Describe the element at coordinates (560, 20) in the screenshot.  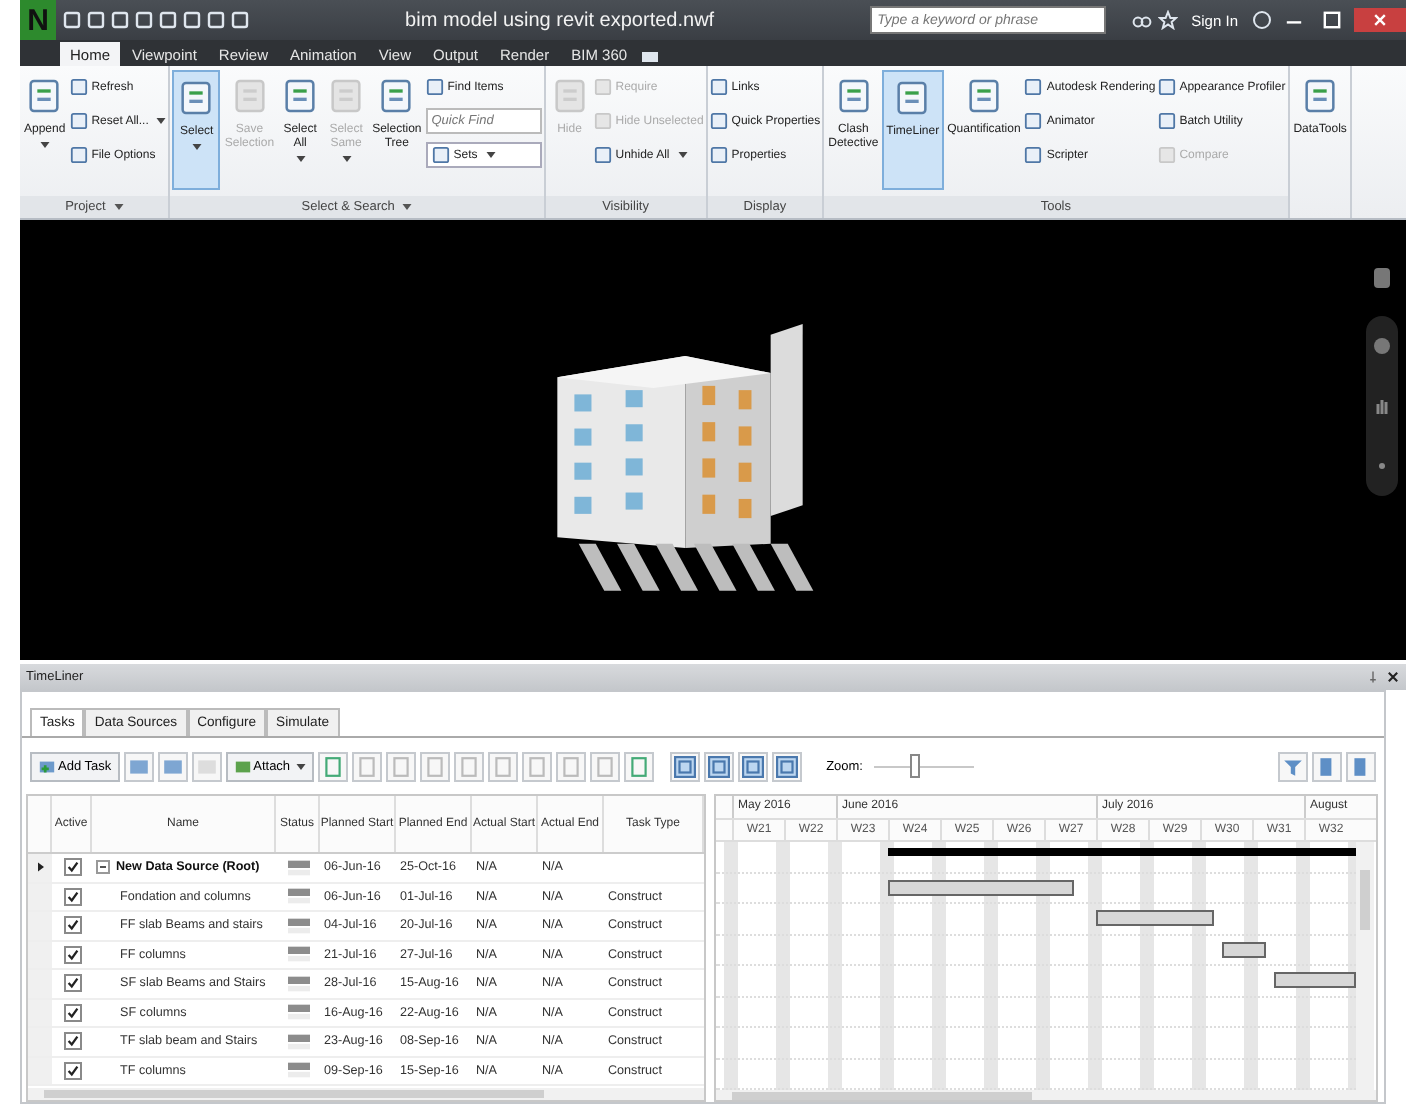
I see `window-title: bim model using revit exported.nwf` at that location.